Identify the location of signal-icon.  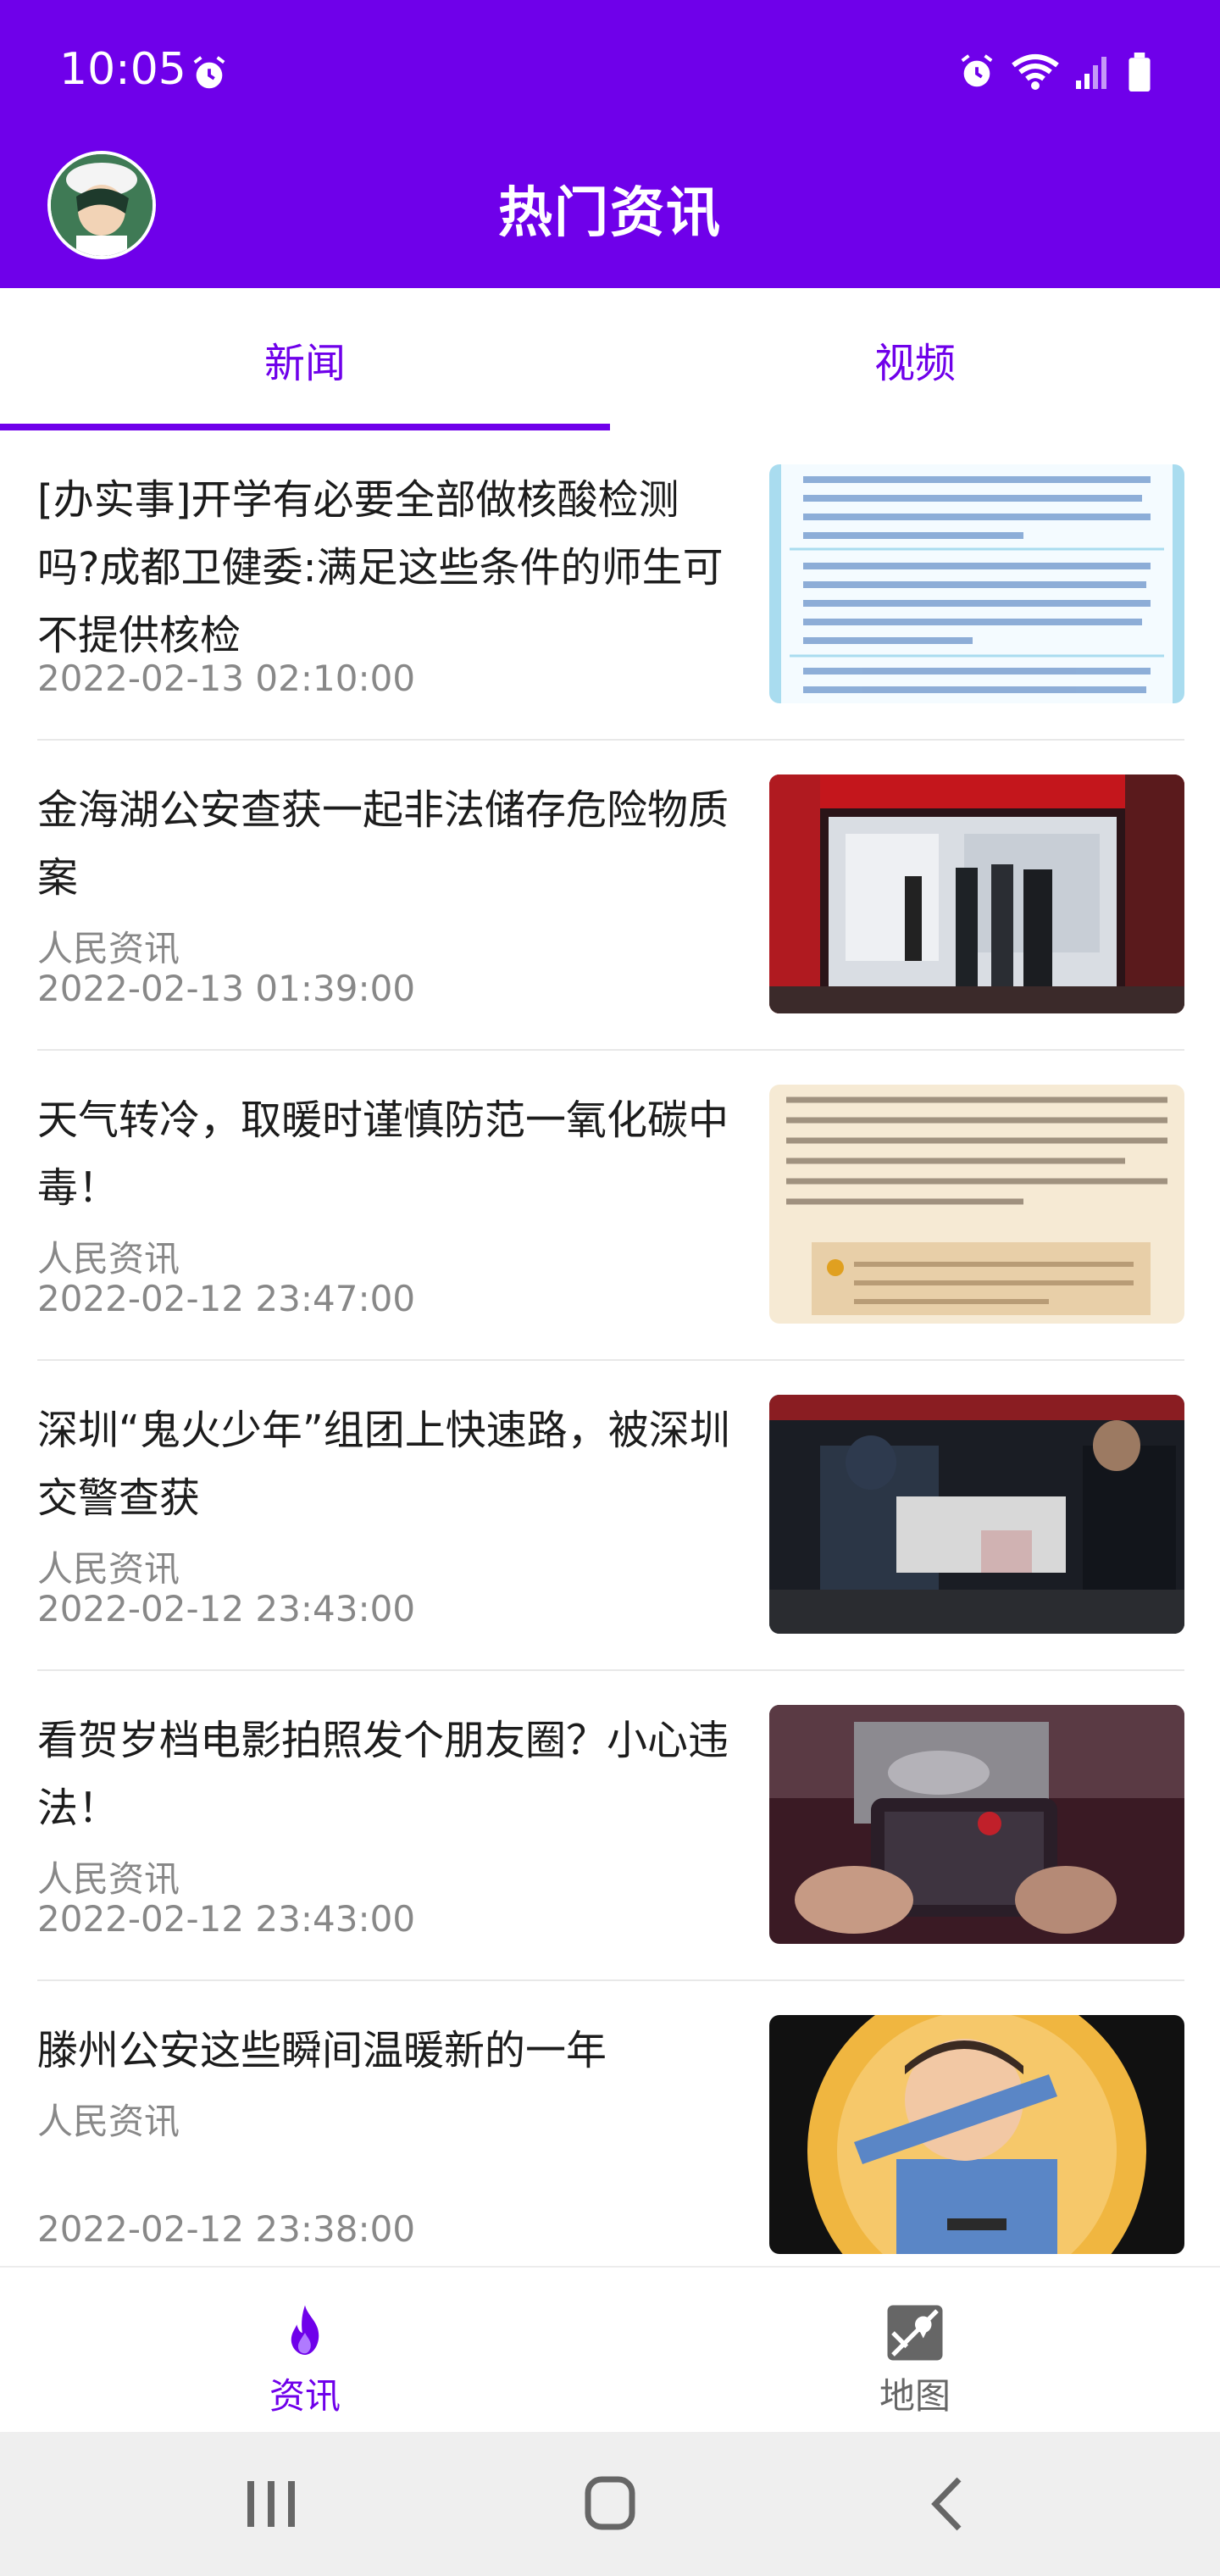
(1091, 73).